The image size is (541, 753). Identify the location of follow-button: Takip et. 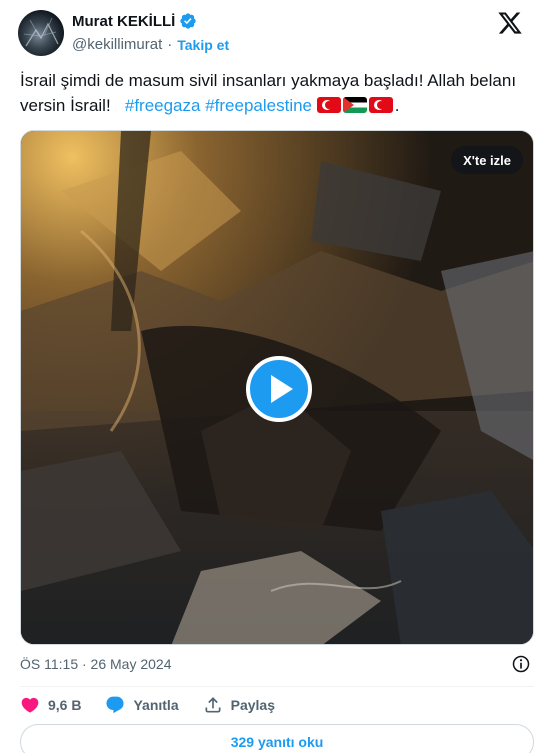
(203, 45).